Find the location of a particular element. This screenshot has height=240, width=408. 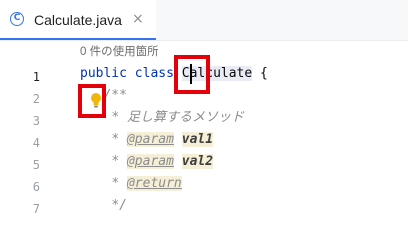

keyword-public: public is located at coordinates (103, 73).